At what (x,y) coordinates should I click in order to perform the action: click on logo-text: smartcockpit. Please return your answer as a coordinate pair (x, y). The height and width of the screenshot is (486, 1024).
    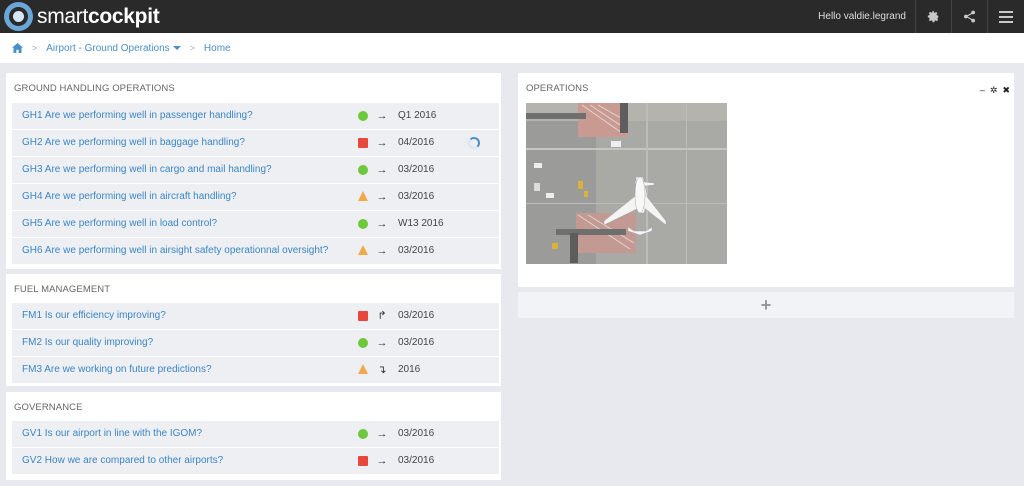
    Looking at the image, I should click on (98, 16).